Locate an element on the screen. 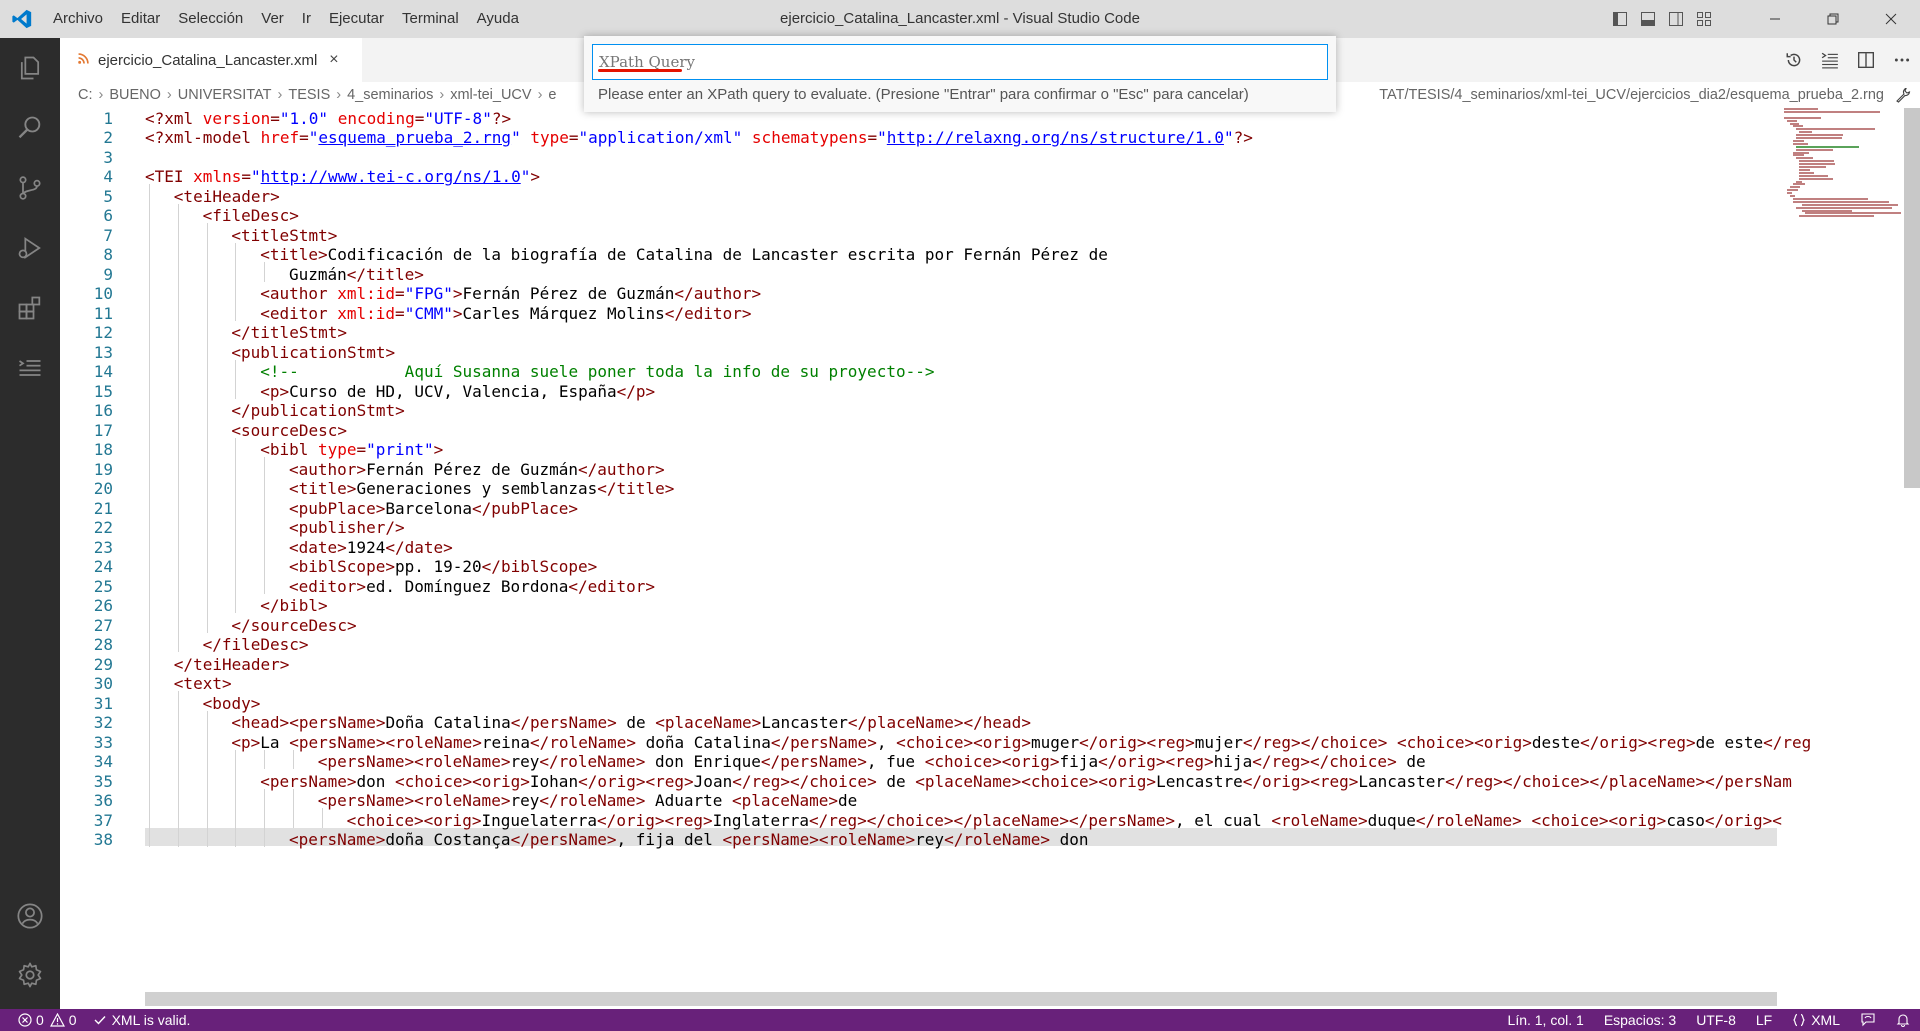 The width and height of the screenshot is (1920, 1031). timeline-history-icon is located at coordinates (1794, 60).